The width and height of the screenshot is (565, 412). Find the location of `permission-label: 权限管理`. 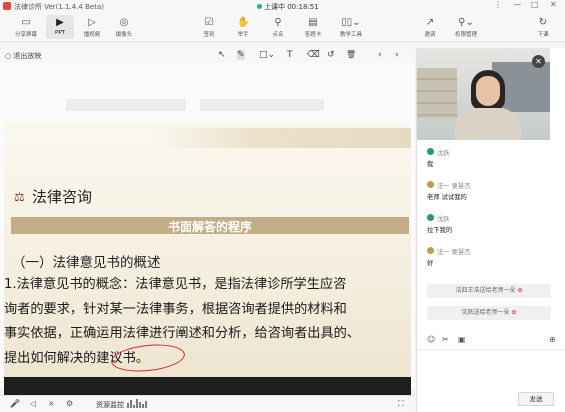

permission-label: 权限管理 is located at coordinates (465, 35).